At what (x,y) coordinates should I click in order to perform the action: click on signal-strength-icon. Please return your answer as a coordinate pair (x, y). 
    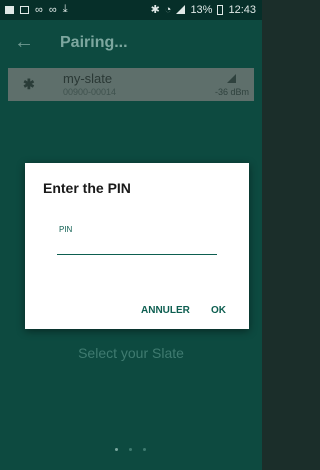
    Looking at the image, I should click on (231, 78).